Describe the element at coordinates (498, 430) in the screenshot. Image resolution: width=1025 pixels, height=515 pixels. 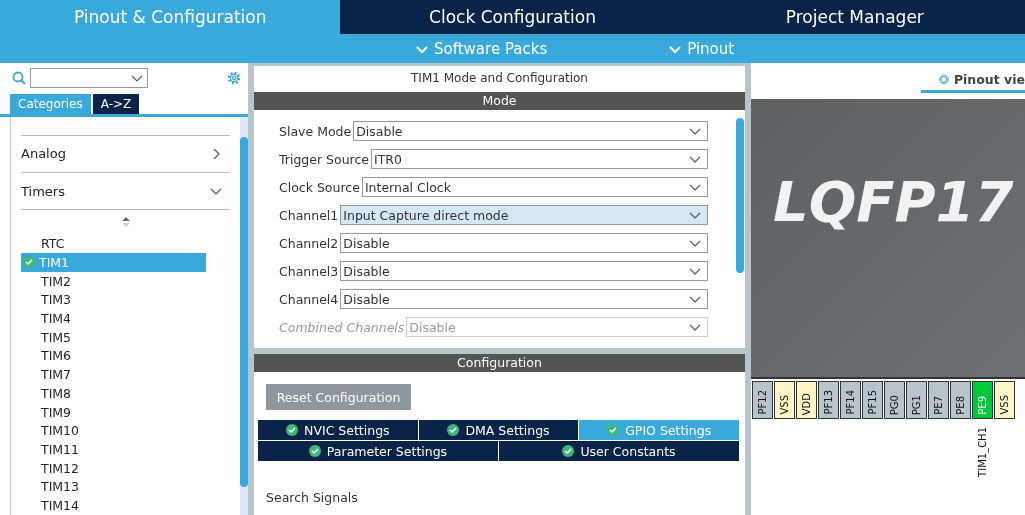
I see `settings-tab: DMA Settings` at that location.